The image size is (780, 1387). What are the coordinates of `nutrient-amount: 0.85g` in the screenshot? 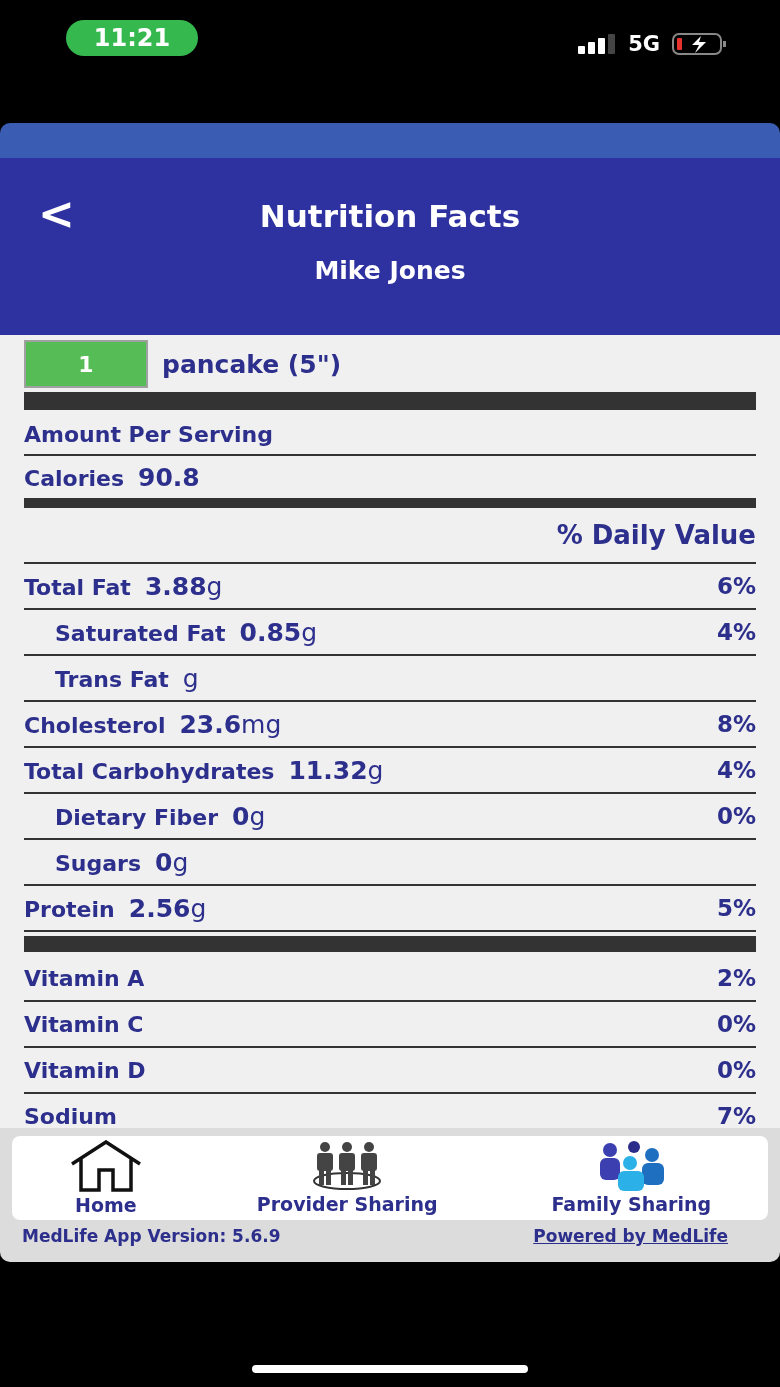 It's located at (278, 632).